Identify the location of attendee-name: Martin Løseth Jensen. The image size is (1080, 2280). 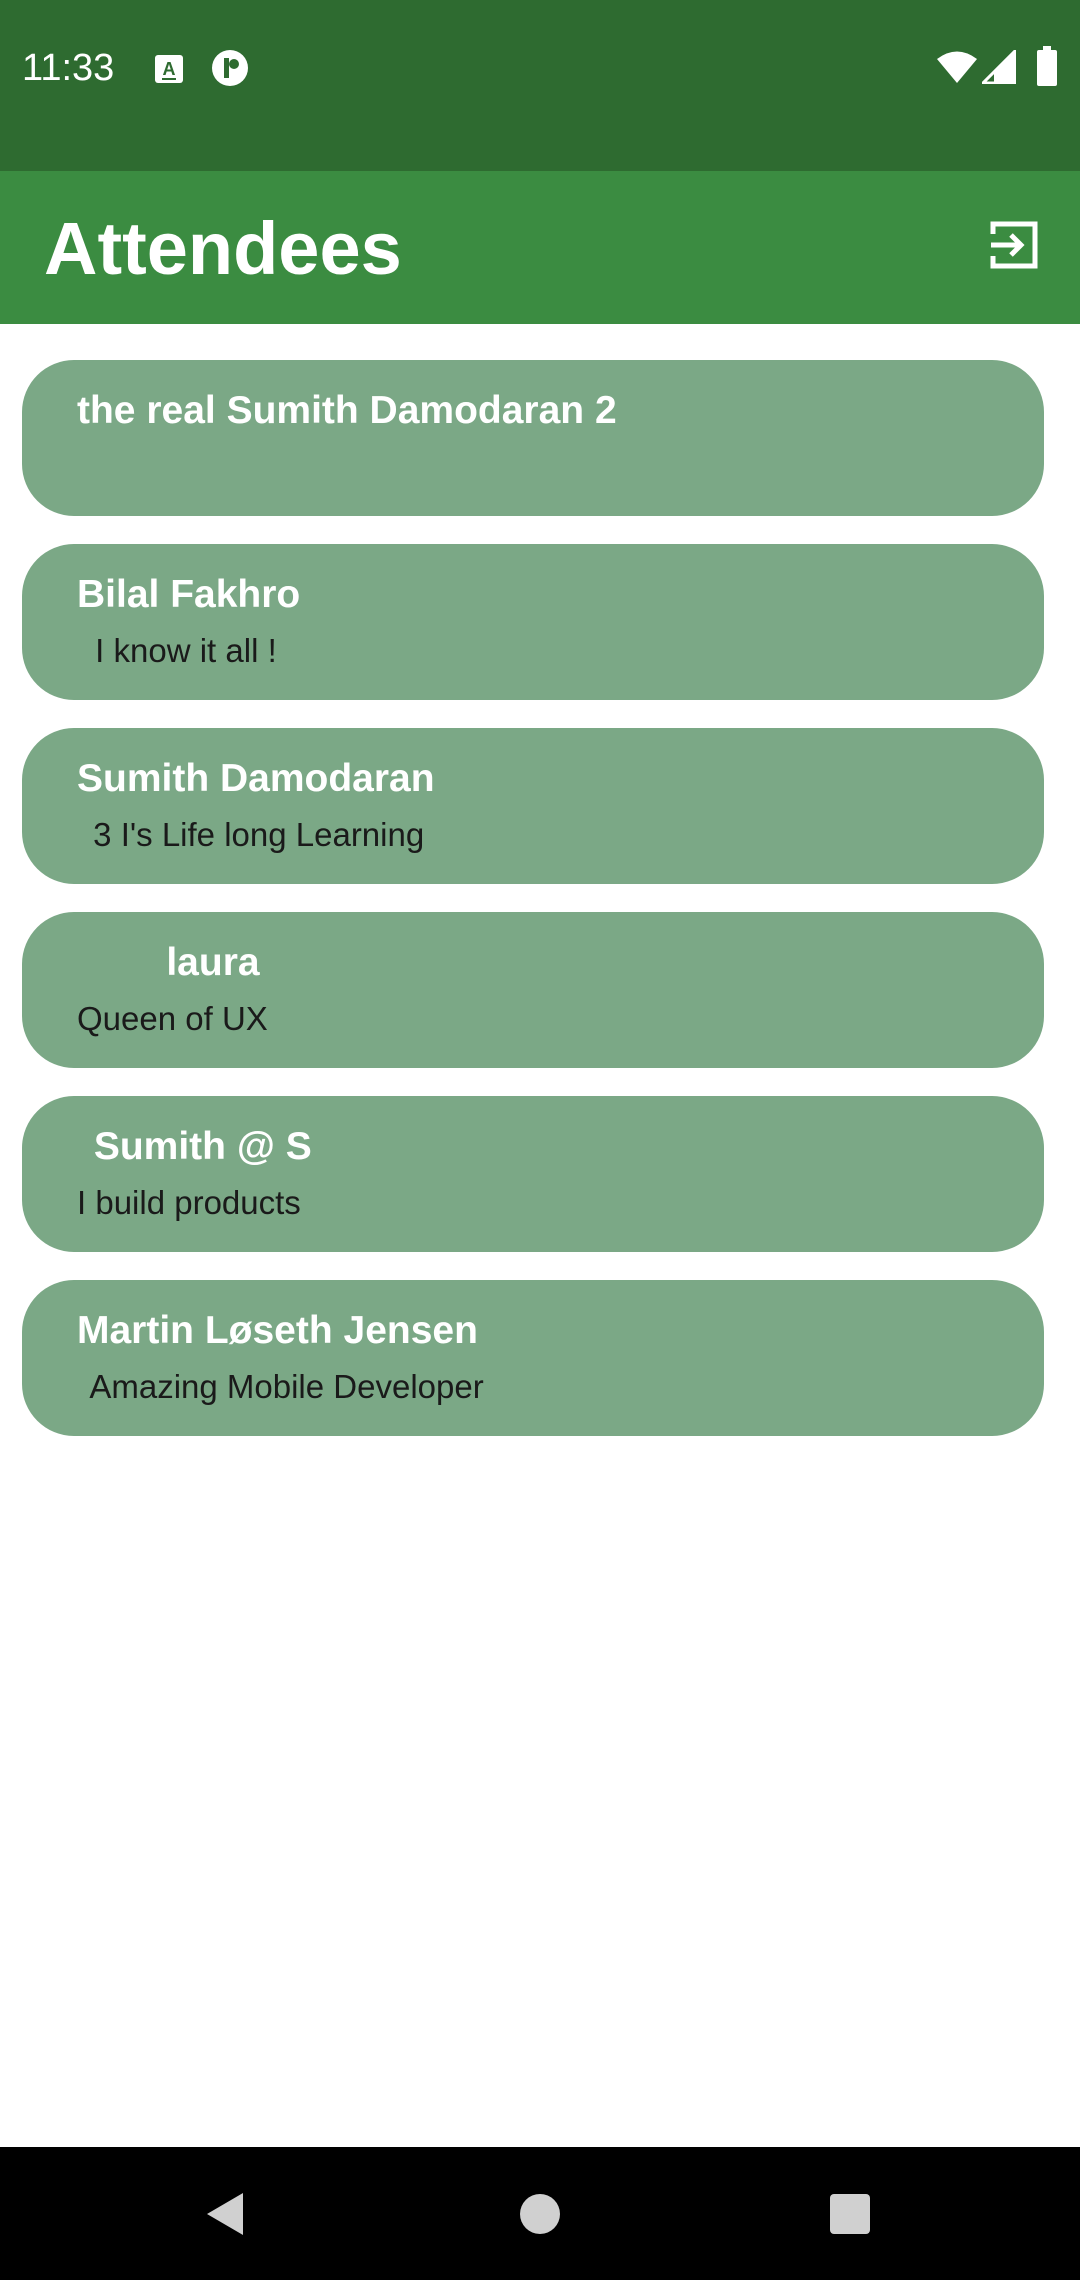
(277, 1330).